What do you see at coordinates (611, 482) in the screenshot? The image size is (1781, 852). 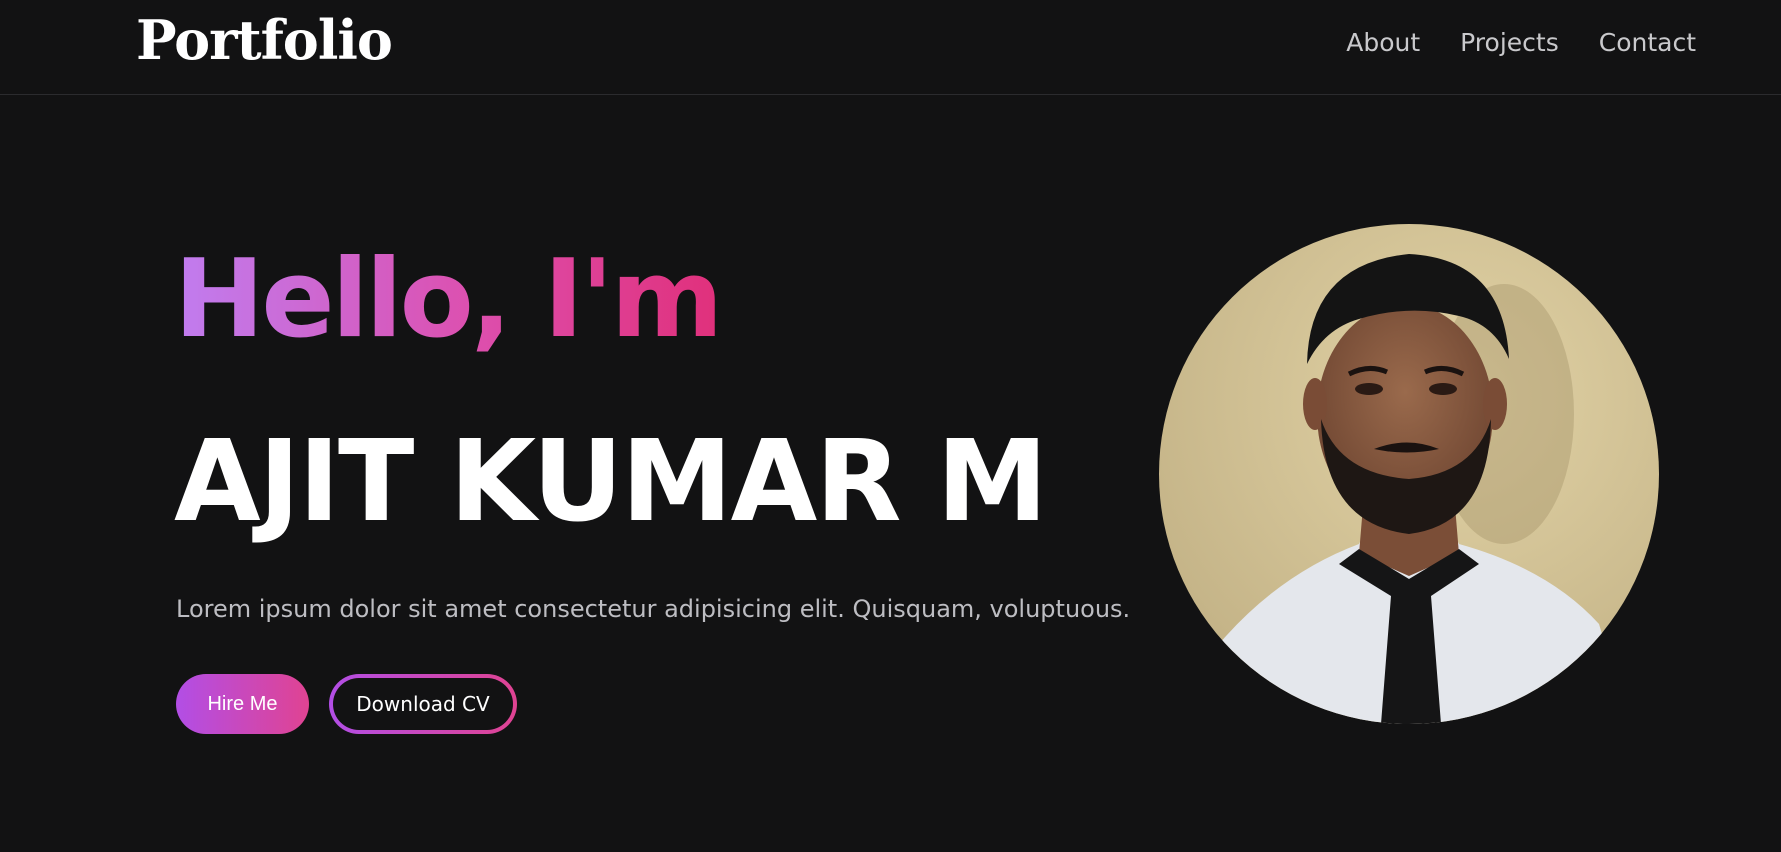 I see `hero-name: AJIT KUMAR M` at bounding box center [611, 482].